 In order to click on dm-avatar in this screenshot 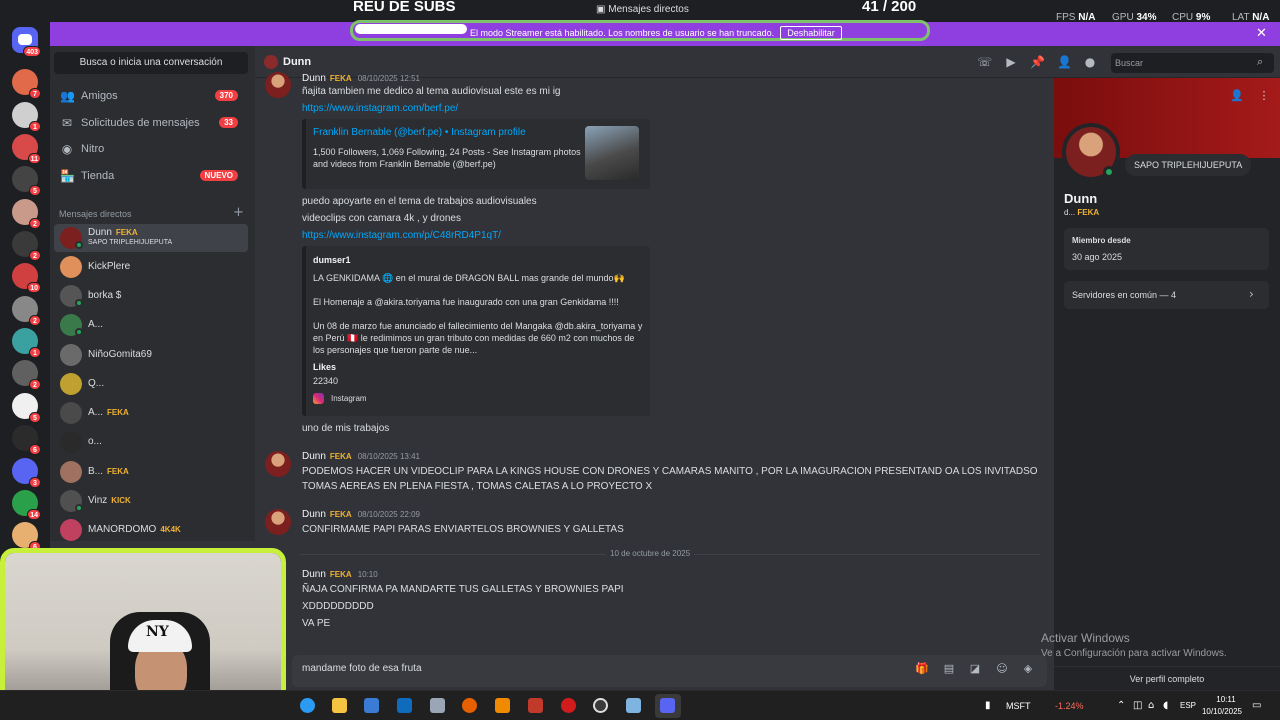, I will do `click(71, 472)`.